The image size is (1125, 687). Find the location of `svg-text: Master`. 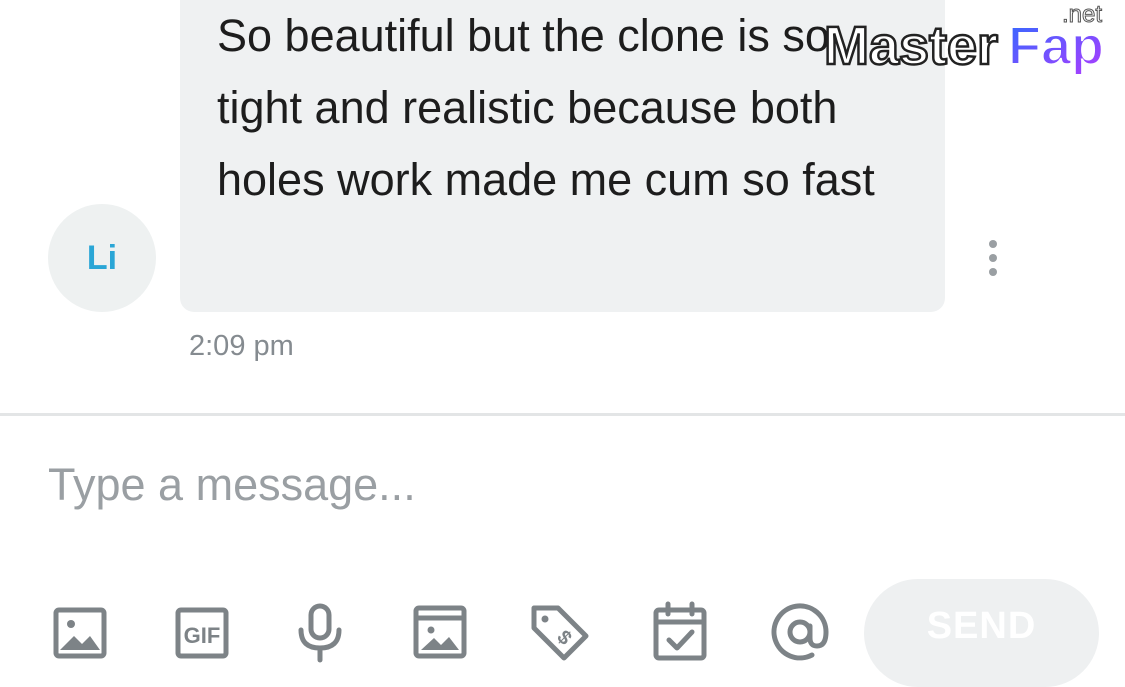

svg-text: Master is located at coordinates (911, 46).